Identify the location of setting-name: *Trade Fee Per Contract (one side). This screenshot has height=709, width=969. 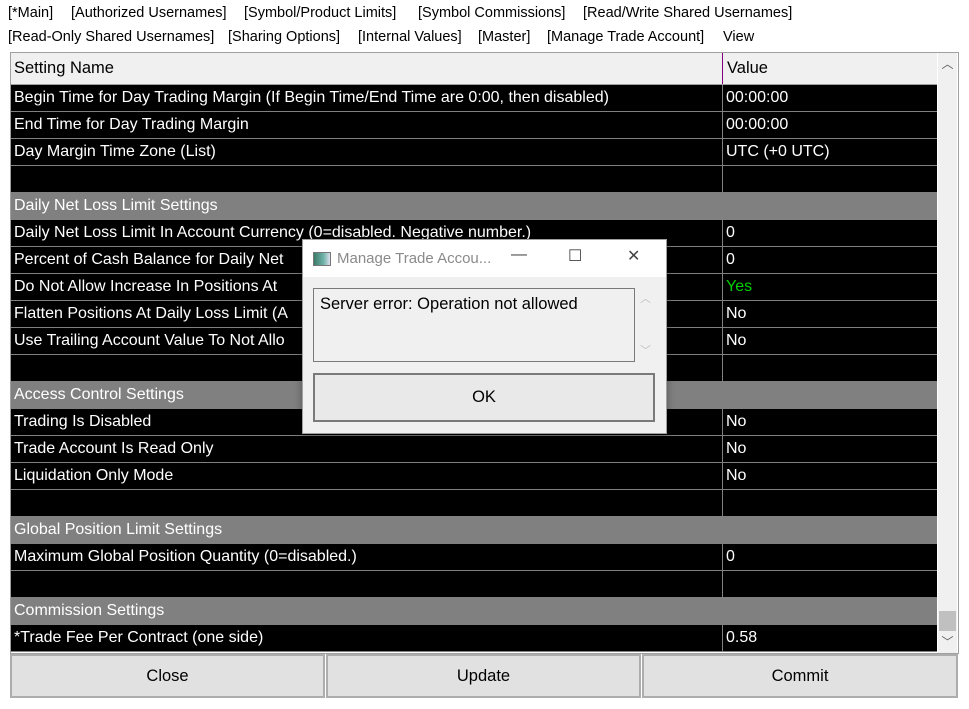
(139, 637).